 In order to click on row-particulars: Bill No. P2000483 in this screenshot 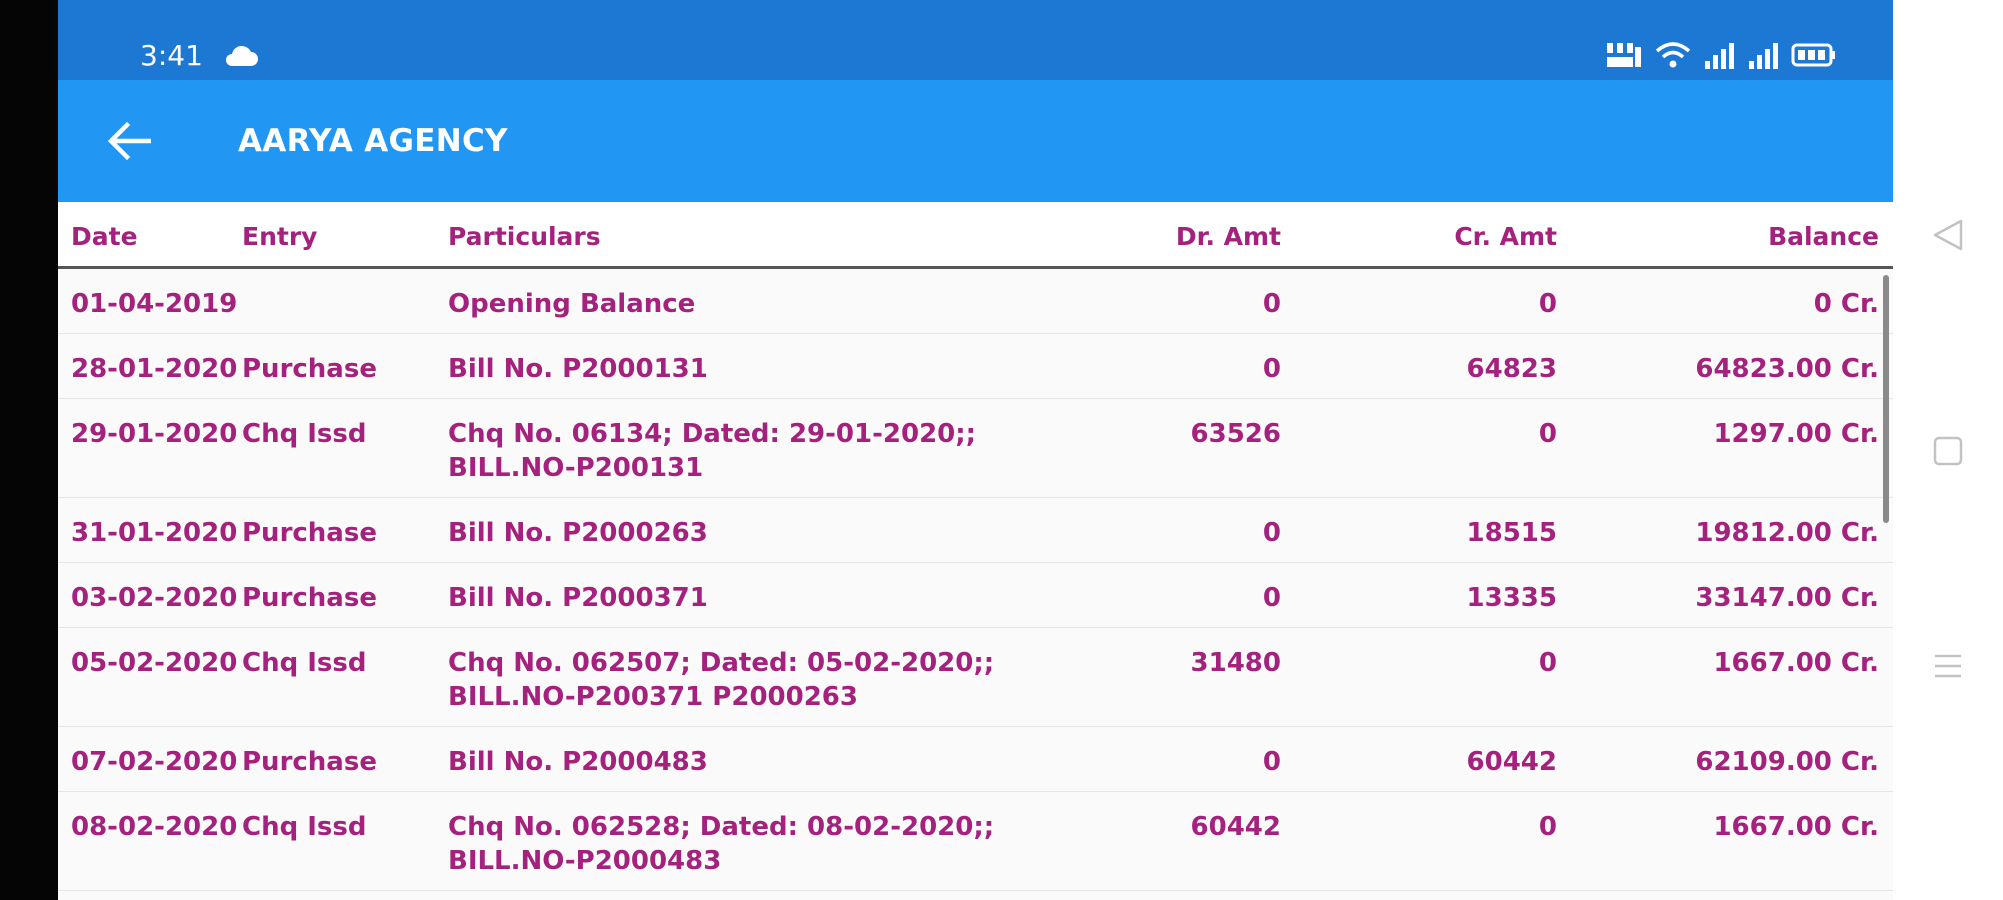, I will do `click(578, 762)`.